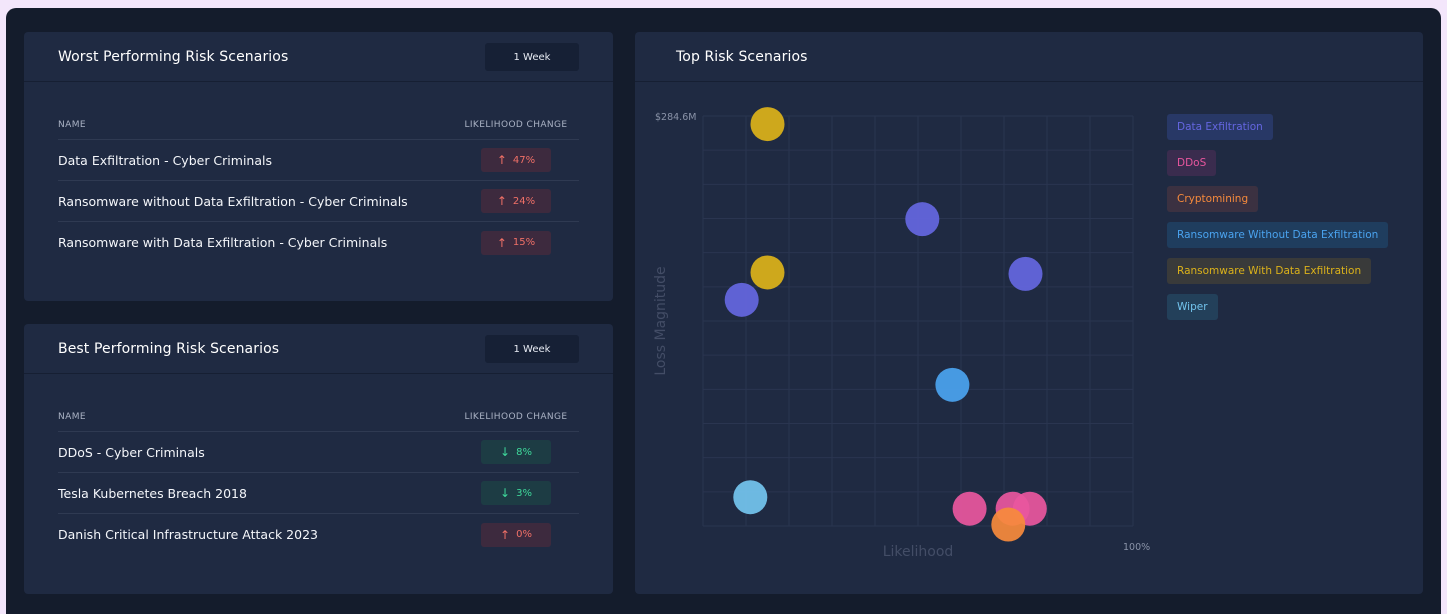 This screenshot has width=1447, height=614. What do you see at coordinates (173, 57) in the screenshot?
I see `card-title: Worst Performing Risk Scenarios` at bounding box center [173, 57].